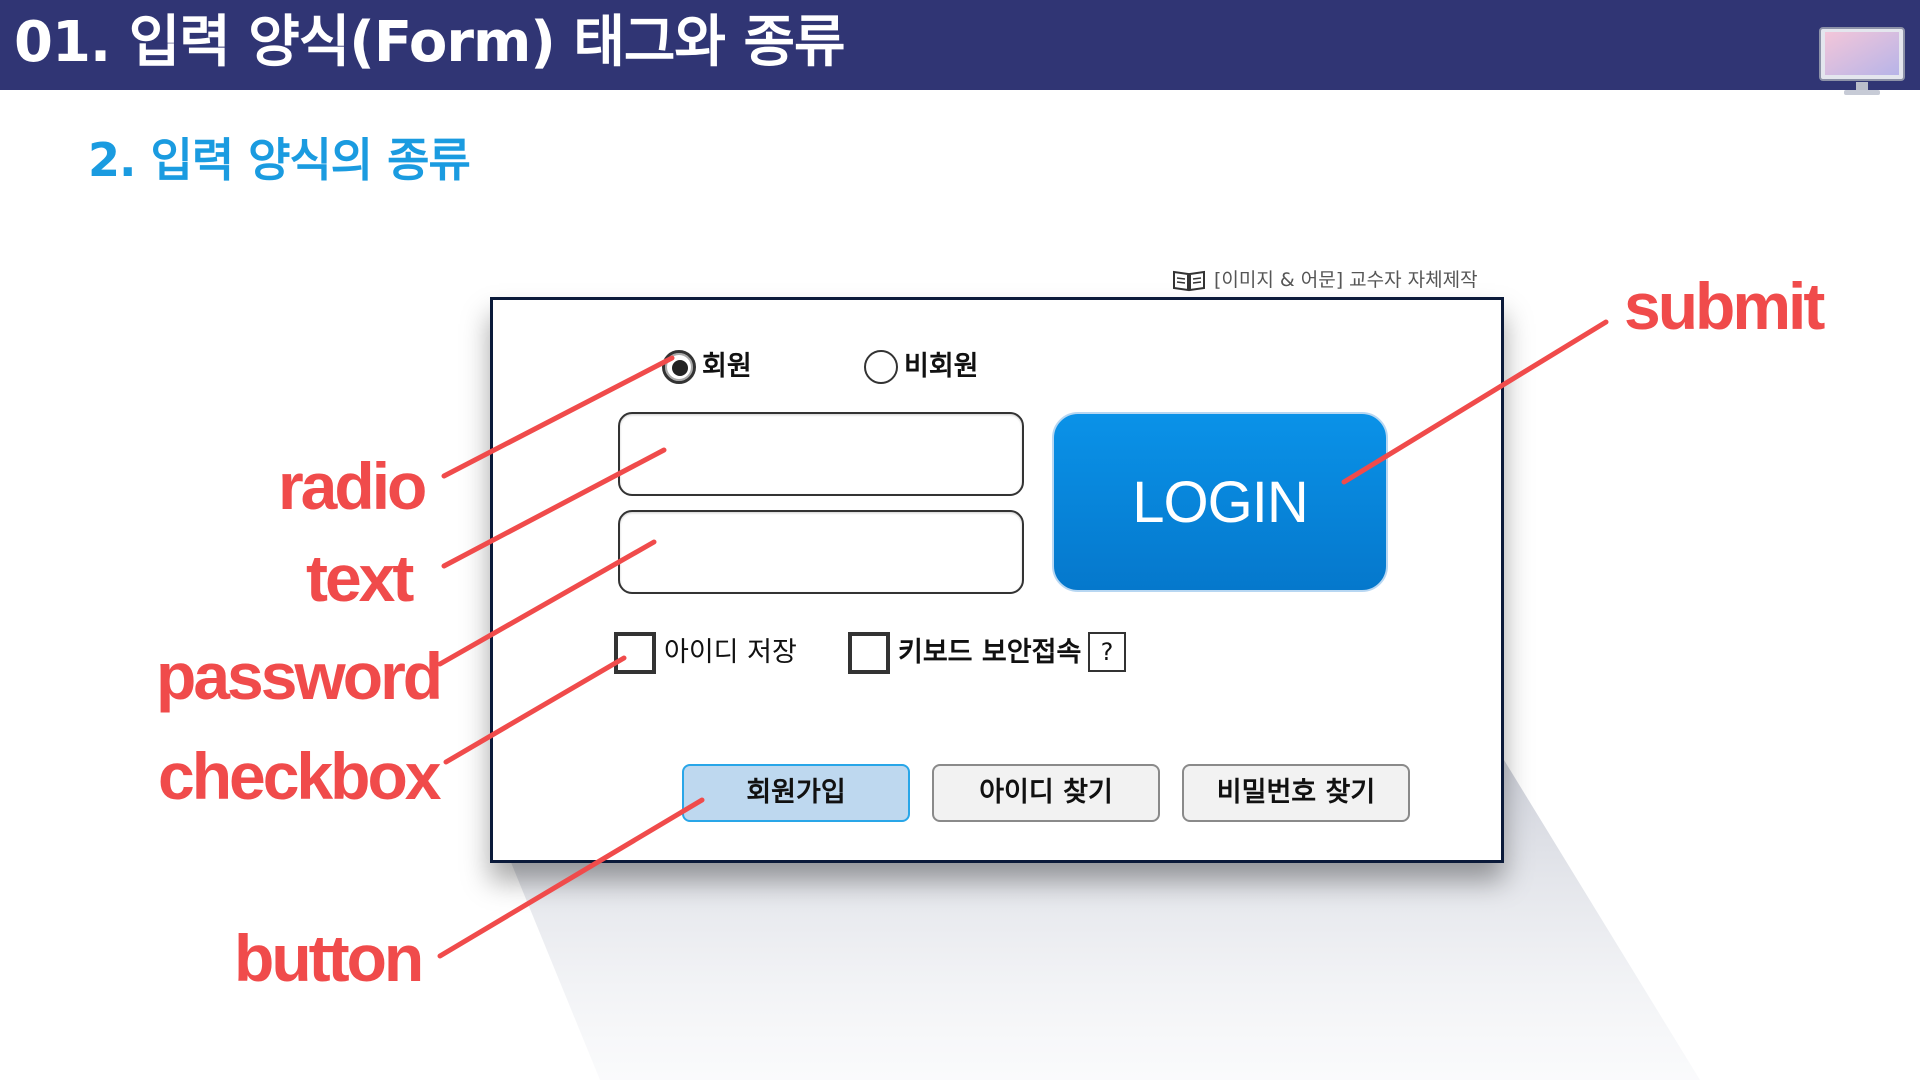  Describe the element at coordinates (360, 578) in the screenshot. I see `annotation-text: text` at that location.